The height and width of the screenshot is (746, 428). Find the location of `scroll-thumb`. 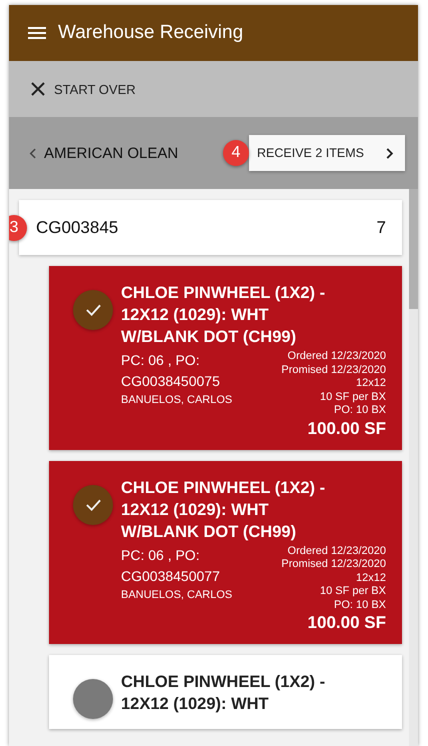

scroll-thumb is located at coordinates (413, 249).